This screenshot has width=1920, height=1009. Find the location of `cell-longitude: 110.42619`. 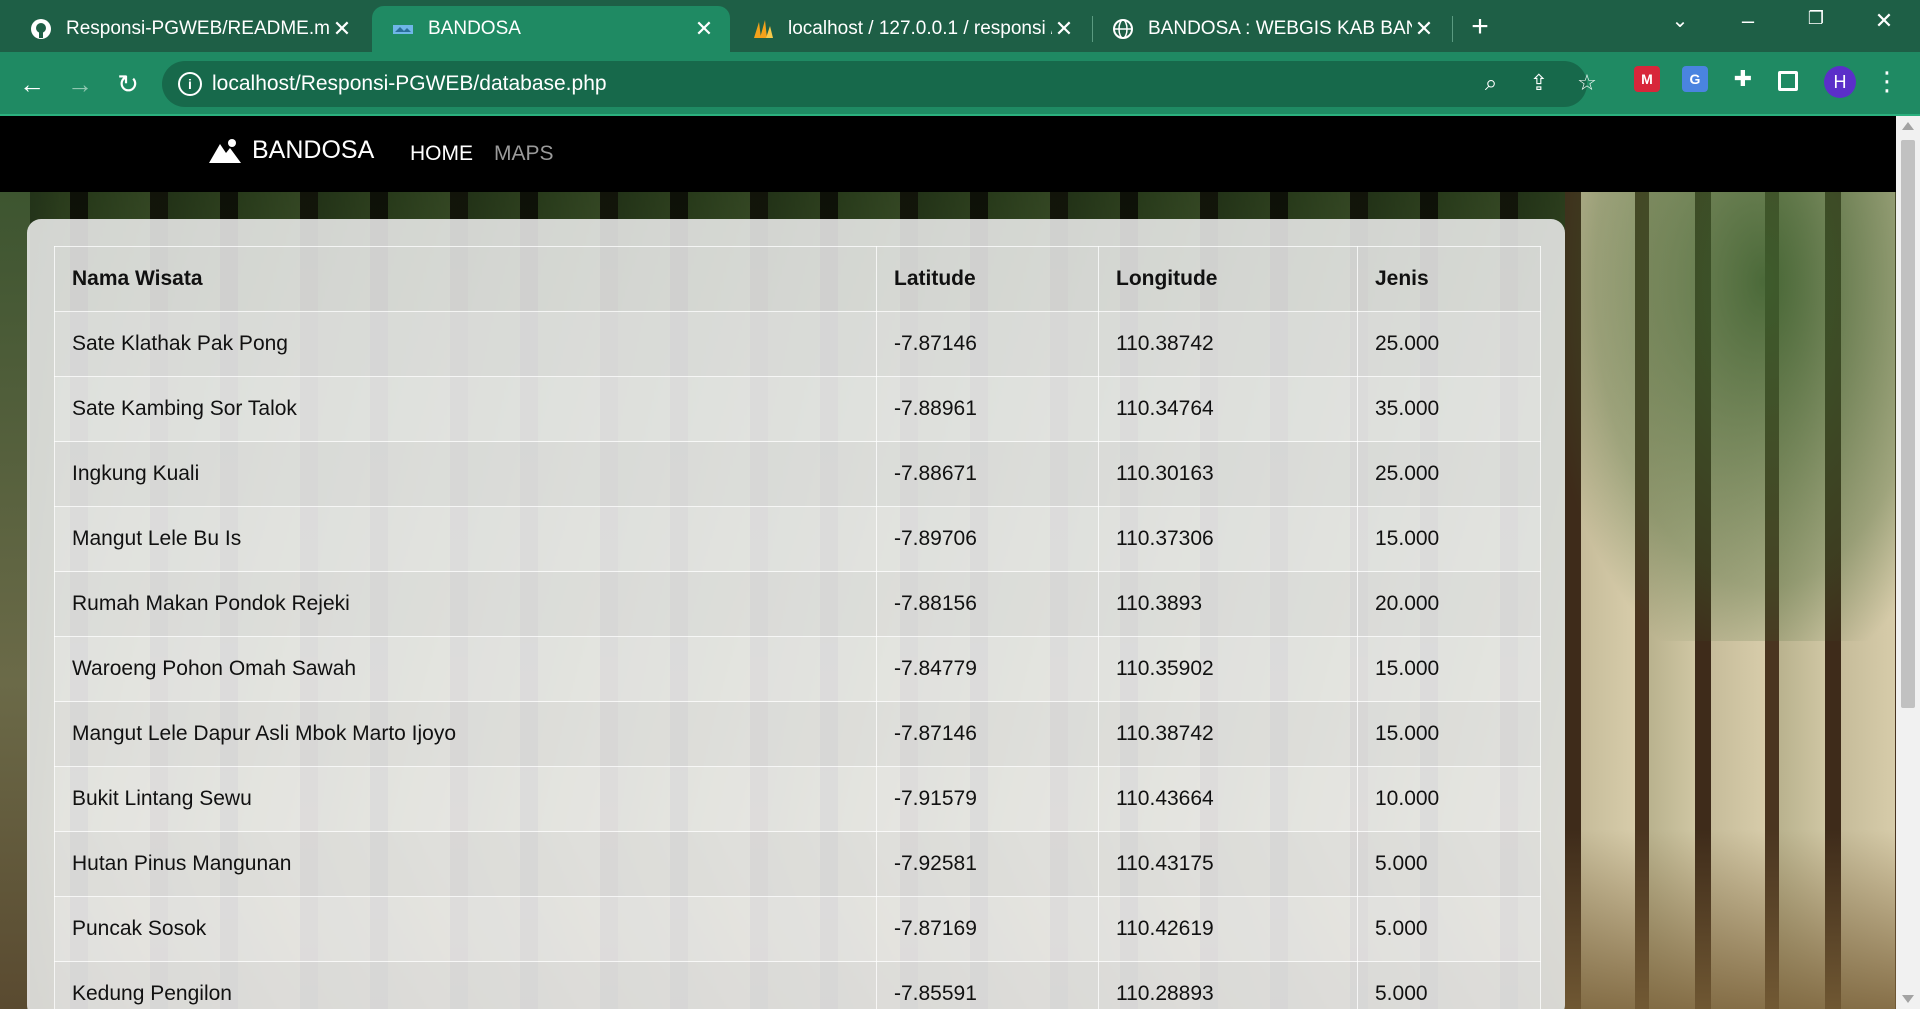

cell-longitude: 110.42619 is located at coordinates (1228, 929).